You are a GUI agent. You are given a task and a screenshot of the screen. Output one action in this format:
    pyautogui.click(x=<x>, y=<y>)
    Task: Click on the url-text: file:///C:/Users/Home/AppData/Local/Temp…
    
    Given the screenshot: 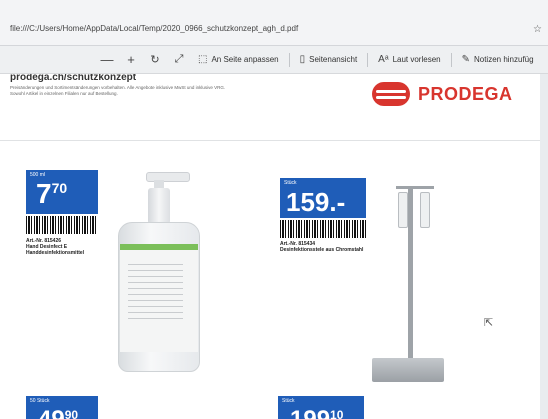 What is the action you would take?
    pyautogui.click(x=154, y=28)
    